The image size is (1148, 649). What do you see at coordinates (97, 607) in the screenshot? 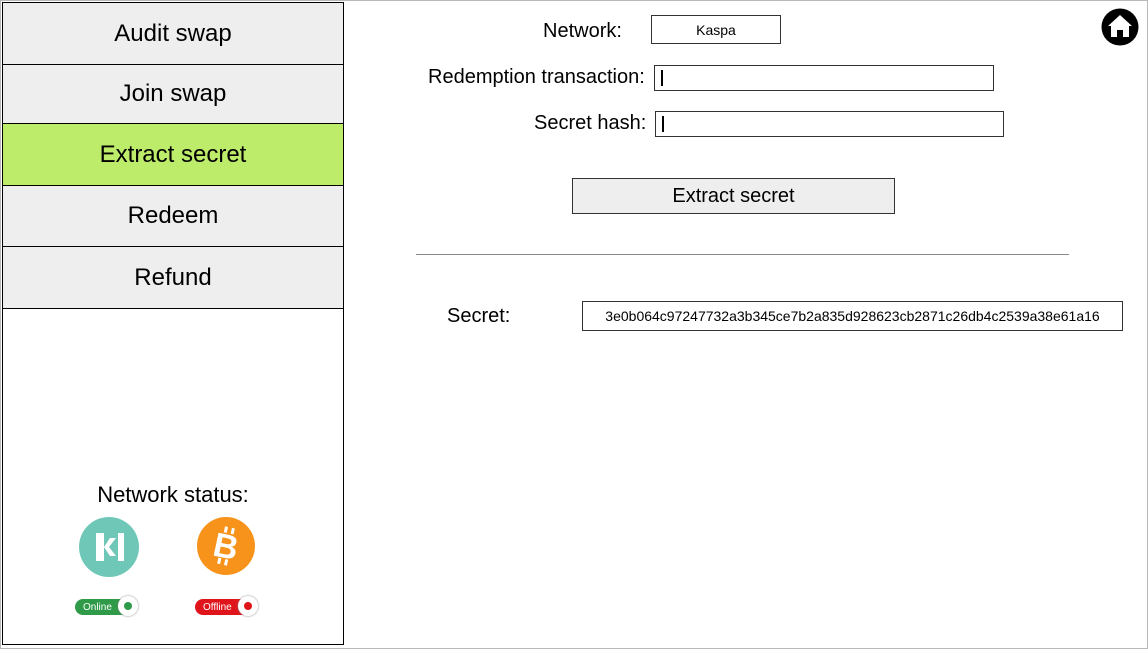
I see `kaspa-status-label: Online` at bounding box center [97, 607].